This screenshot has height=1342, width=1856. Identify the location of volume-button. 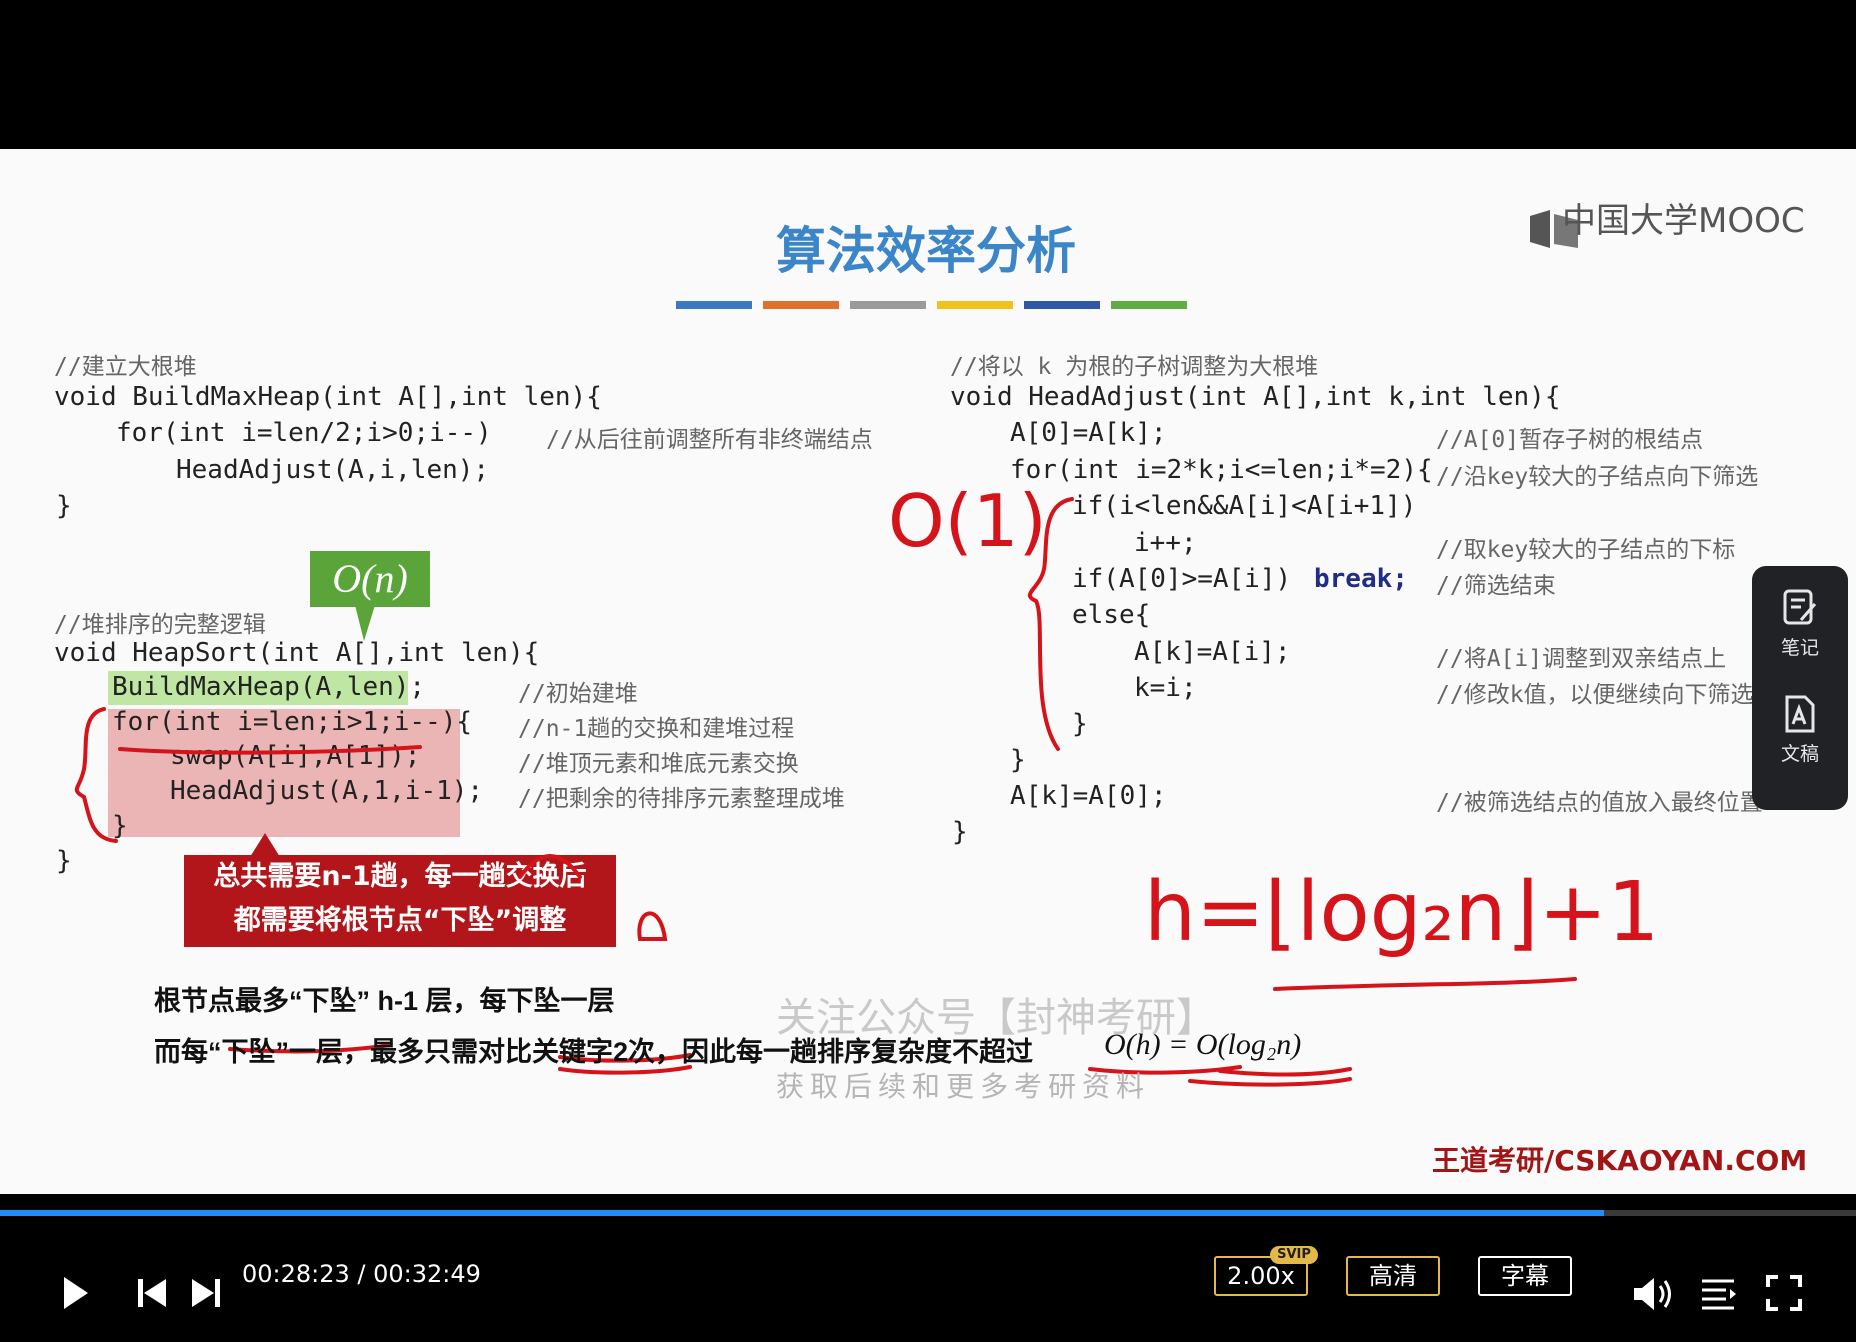
(1644, 1296).